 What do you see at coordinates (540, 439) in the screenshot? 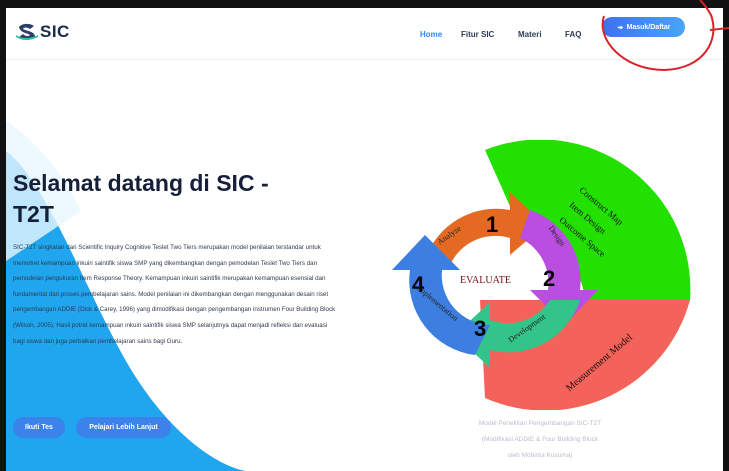
I see `diagram-caption-line2: (Modifikasi ADDIE & Four Building Block` at bounding box center [540, 439].